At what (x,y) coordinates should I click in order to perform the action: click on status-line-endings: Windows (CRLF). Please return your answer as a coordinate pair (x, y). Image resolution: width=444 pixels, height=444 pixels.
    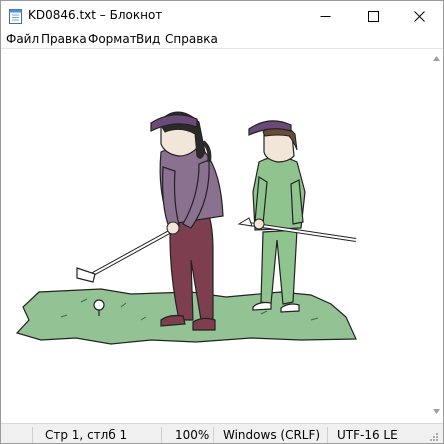
    Looking at the image, I should click on (272, 435).